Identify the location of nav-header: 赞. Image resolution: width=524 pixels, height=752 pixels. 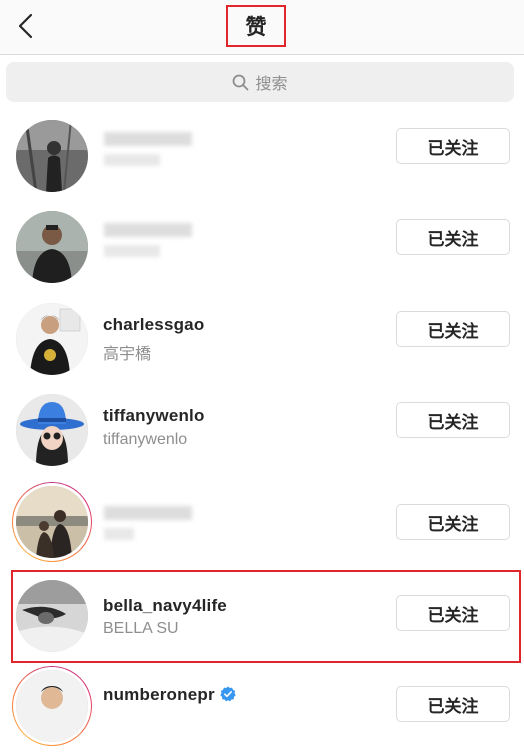
(262, 27).